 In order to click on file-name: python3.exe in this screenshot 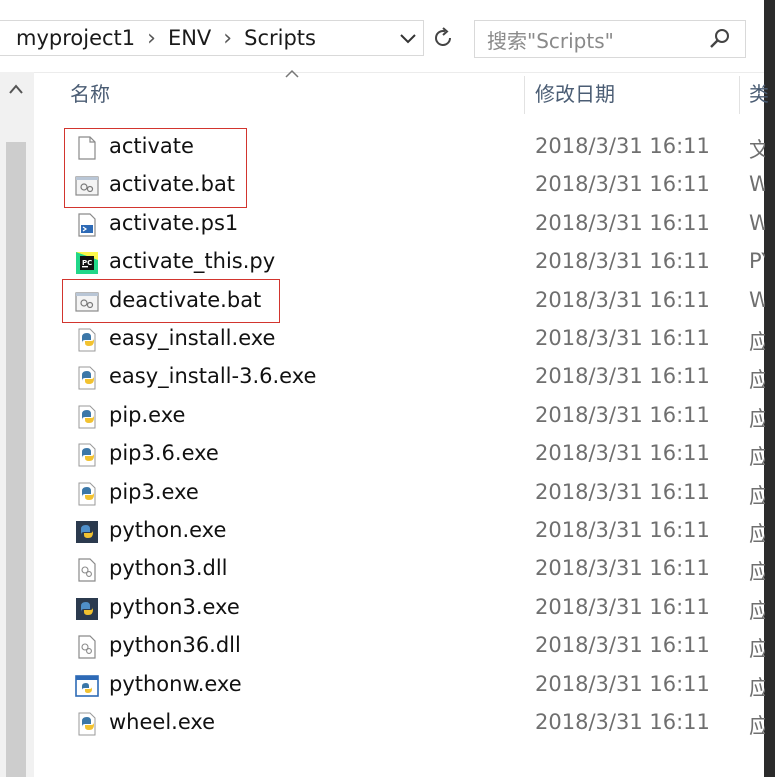, I will do `click(174, 606)`.